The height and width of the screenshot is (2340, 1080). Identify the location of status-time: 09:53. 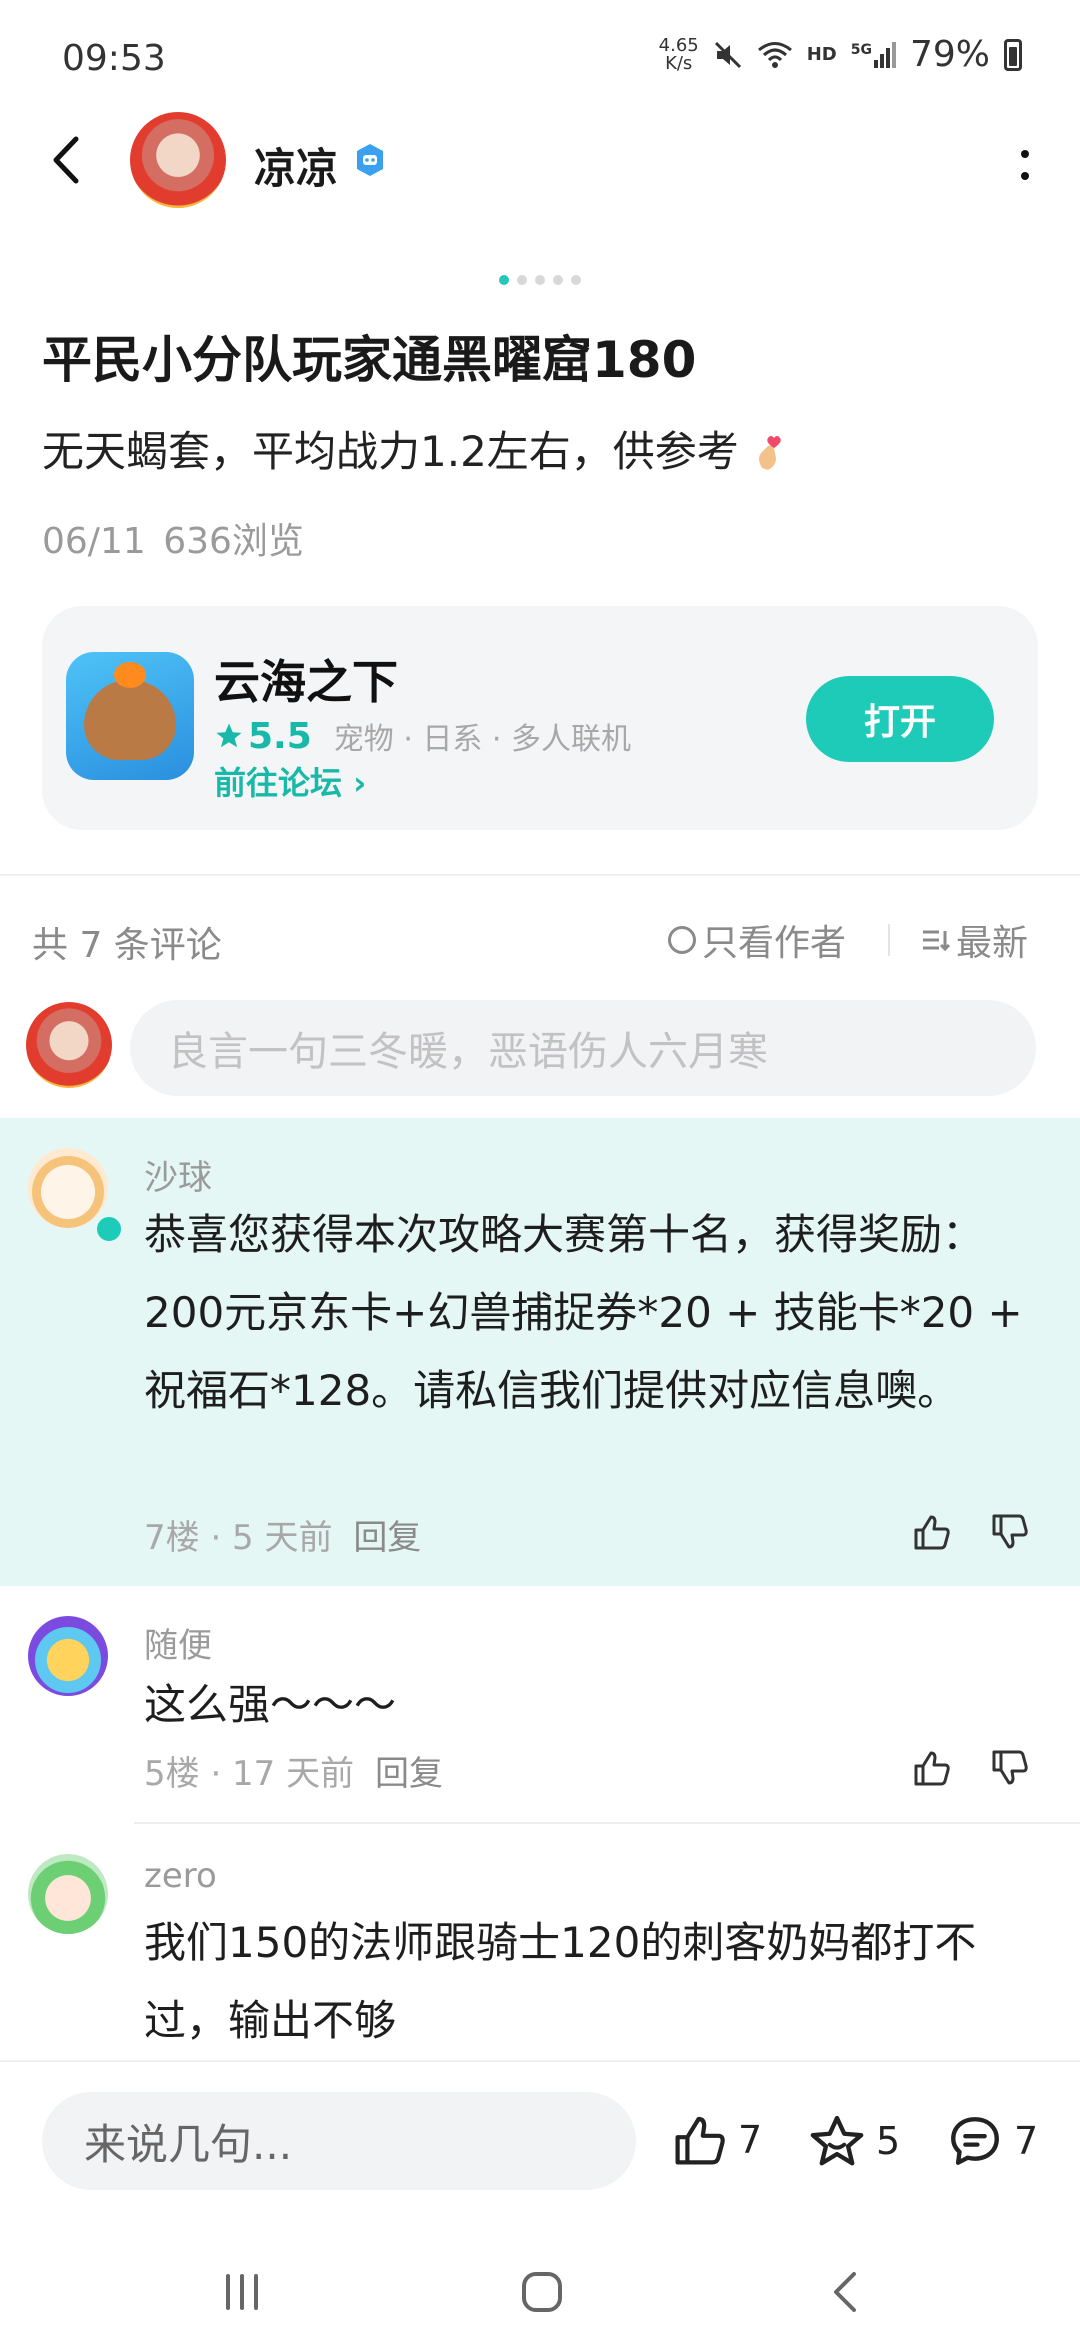
(114, 58).